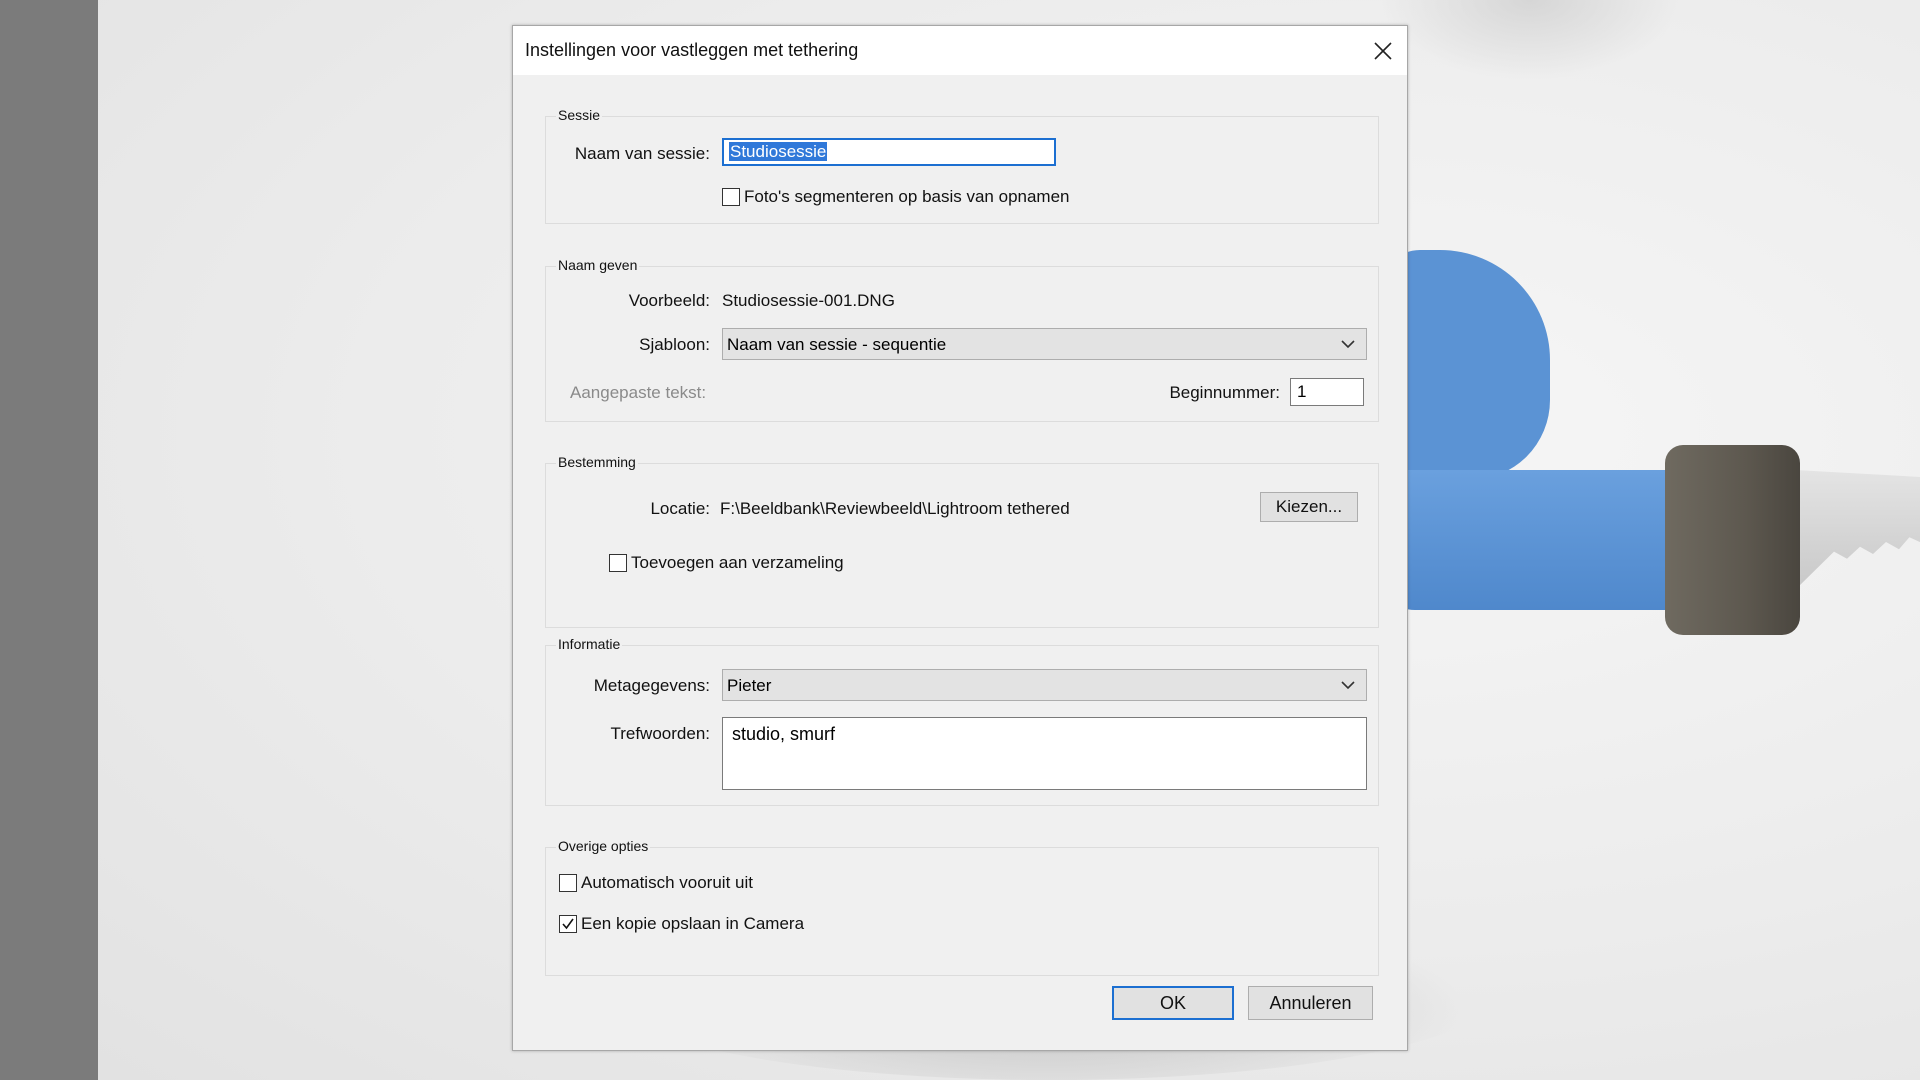 Image resolution: width=1920 pixels, height=1080 pixels. What do you see at coordinates (598, 265) in the screenshot?
I see `group-label-naming: Naam geven` at bounding box center [598, 265].